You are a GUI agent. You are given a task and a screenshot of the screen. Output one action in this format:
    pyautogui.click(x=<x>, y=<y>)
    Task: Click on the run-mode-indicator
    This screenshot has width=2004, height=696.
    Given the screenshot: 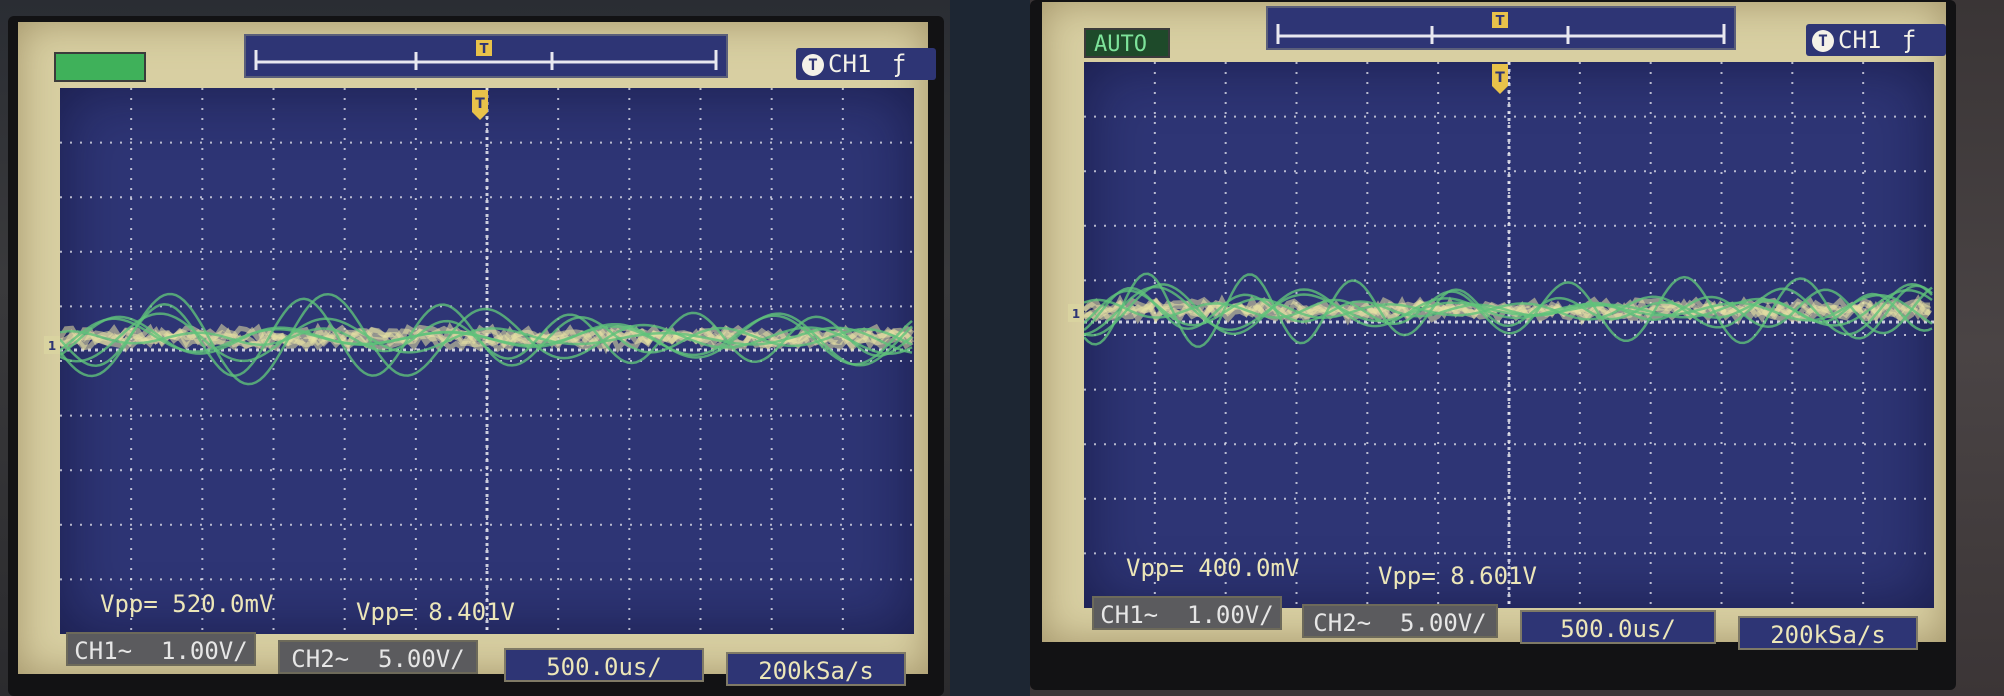 What is the action you would take?
    pyautogui.click(x=100, y=67)
    